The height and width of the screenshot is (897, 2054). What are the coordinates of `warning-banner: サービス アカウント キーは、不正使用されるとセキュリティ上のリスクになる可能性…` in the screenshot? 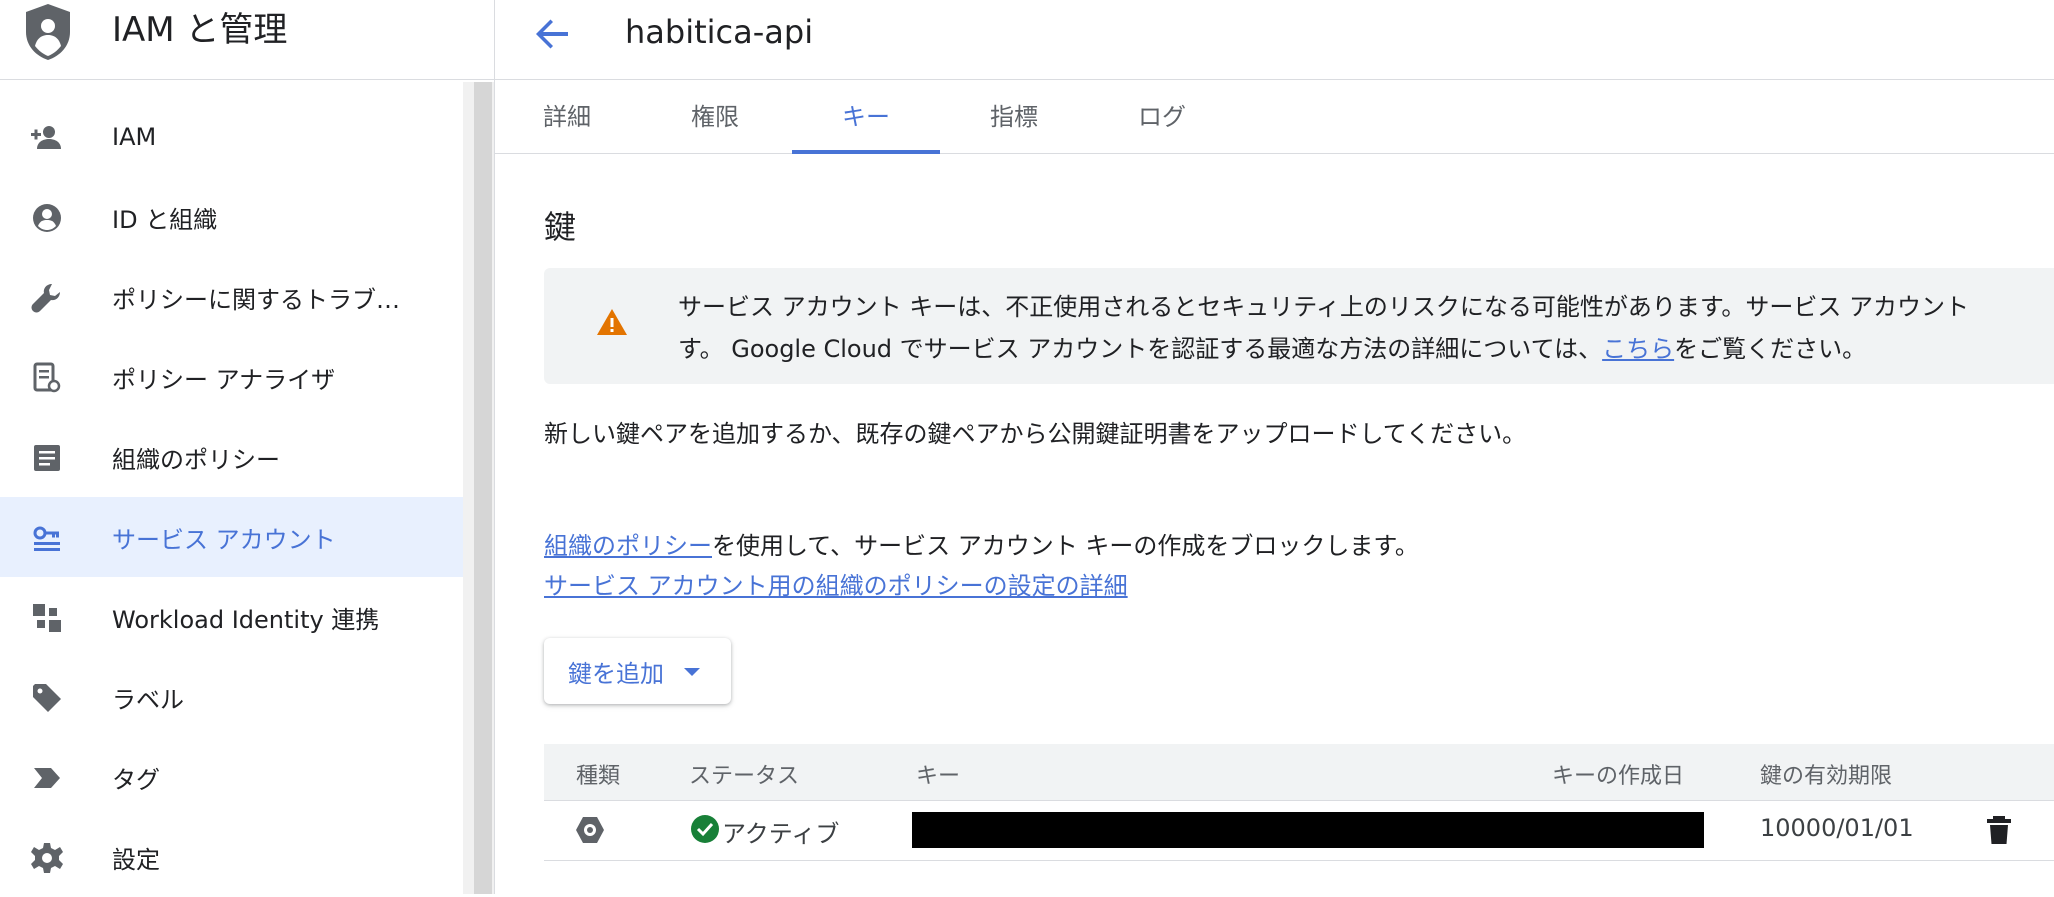 It's located at (1299, 326).